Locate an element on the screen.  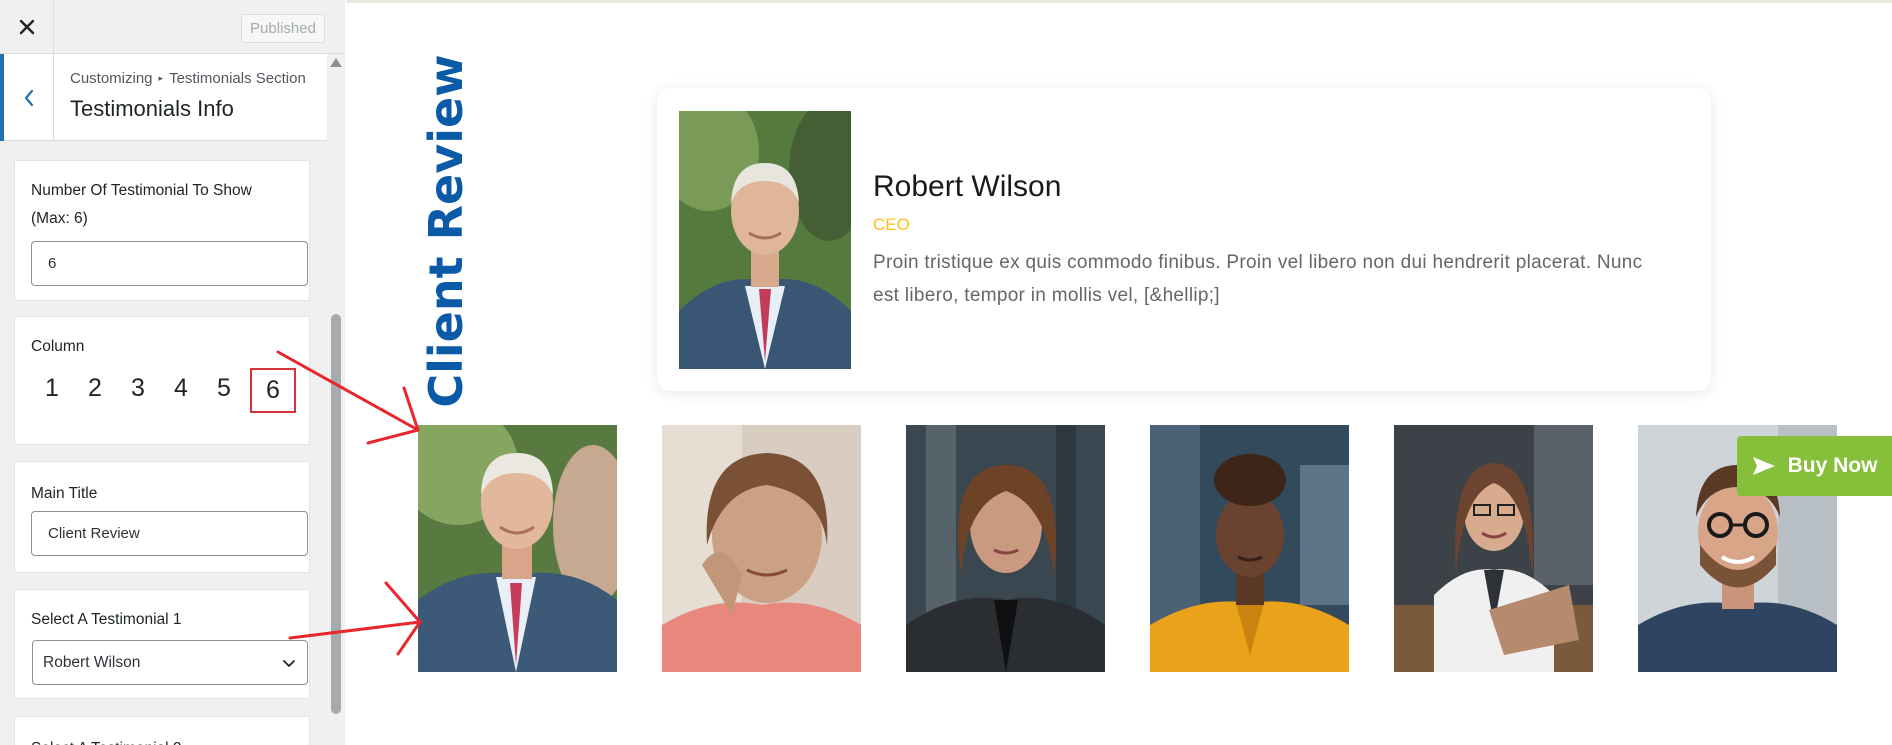
featured-name: Robert Wilson is located at coordinates (967, 186).